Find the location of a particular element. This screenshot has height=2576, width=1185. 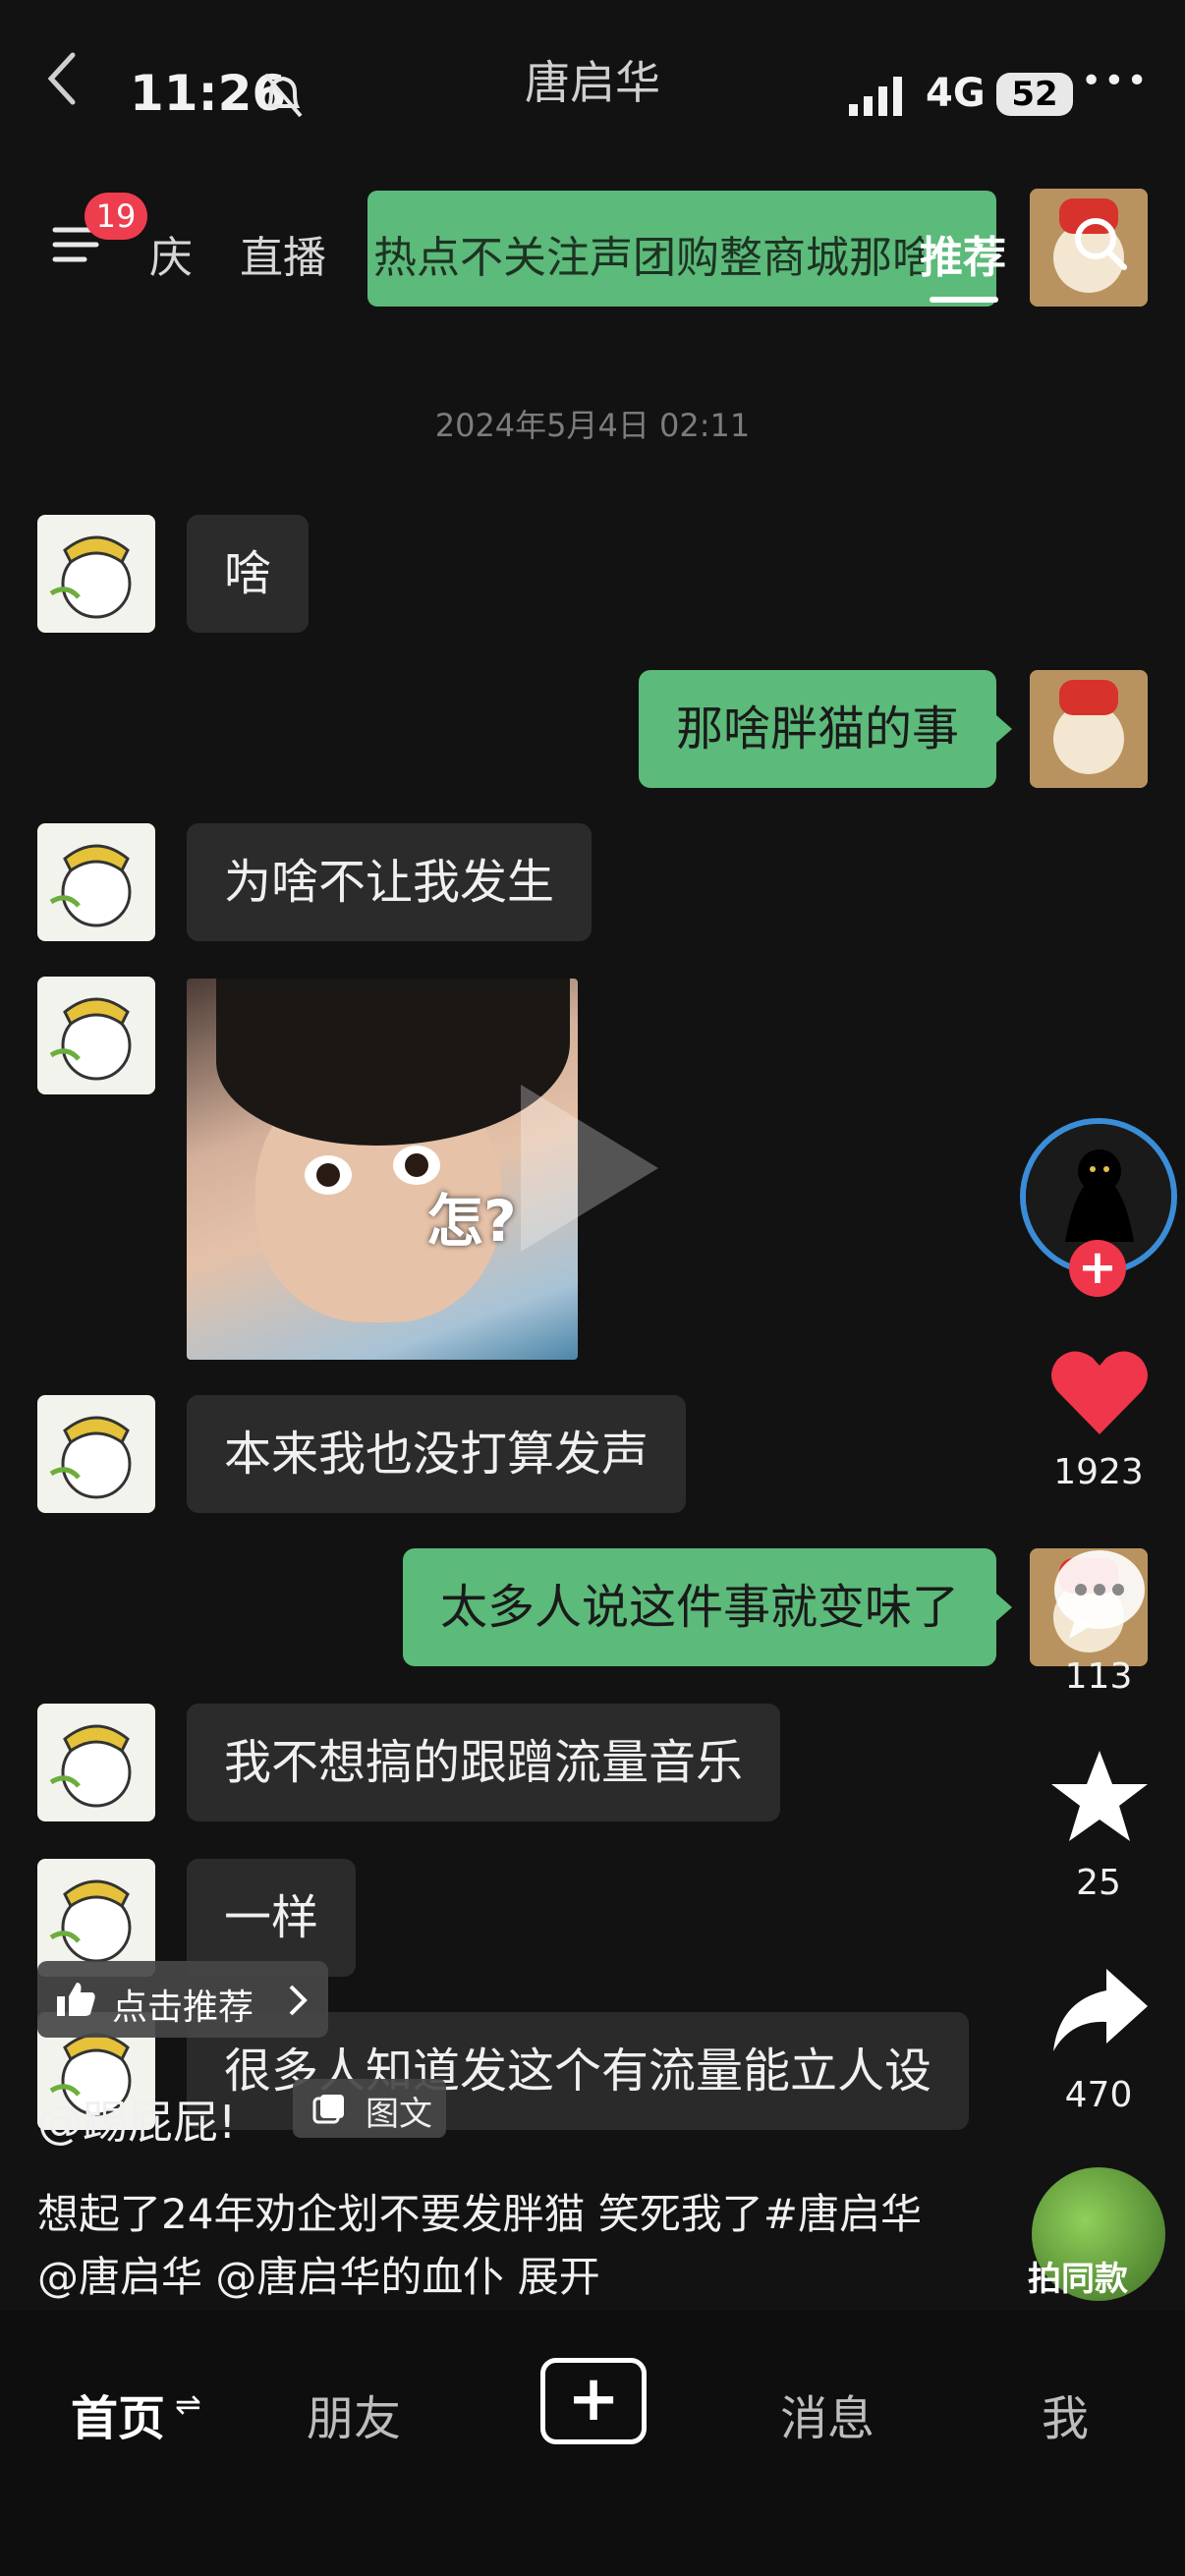

refresh-toggle-icon: ⇌ is located at coordinates (188, 2404).